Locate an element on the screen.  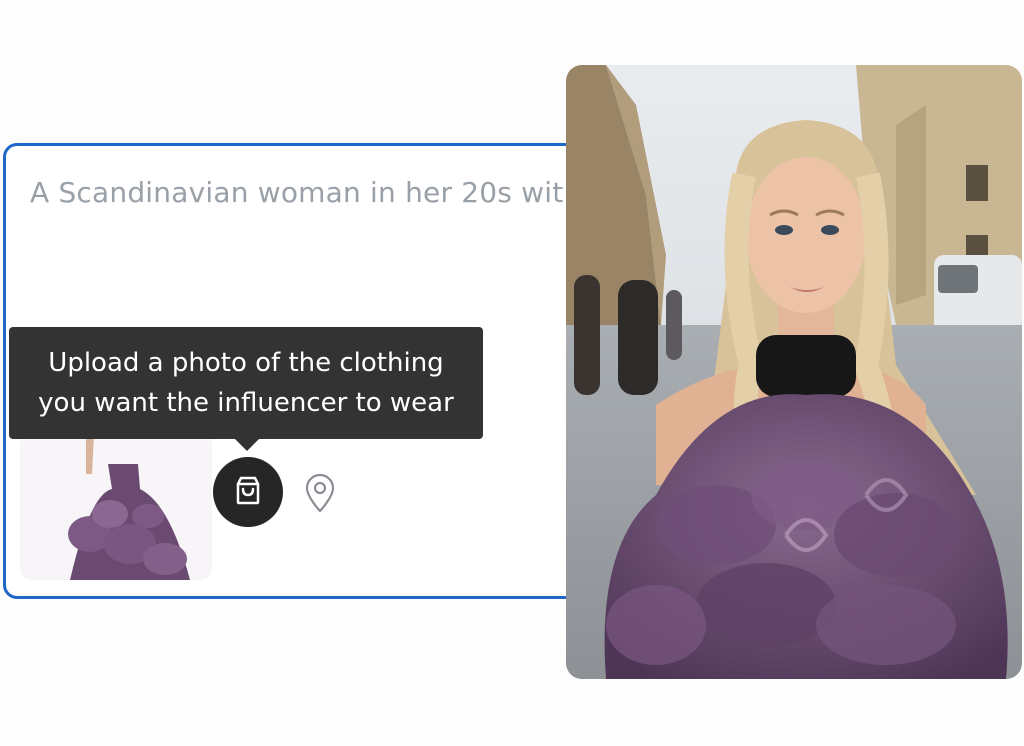
clothing-thumbnail is located at coordinates (116, 507).